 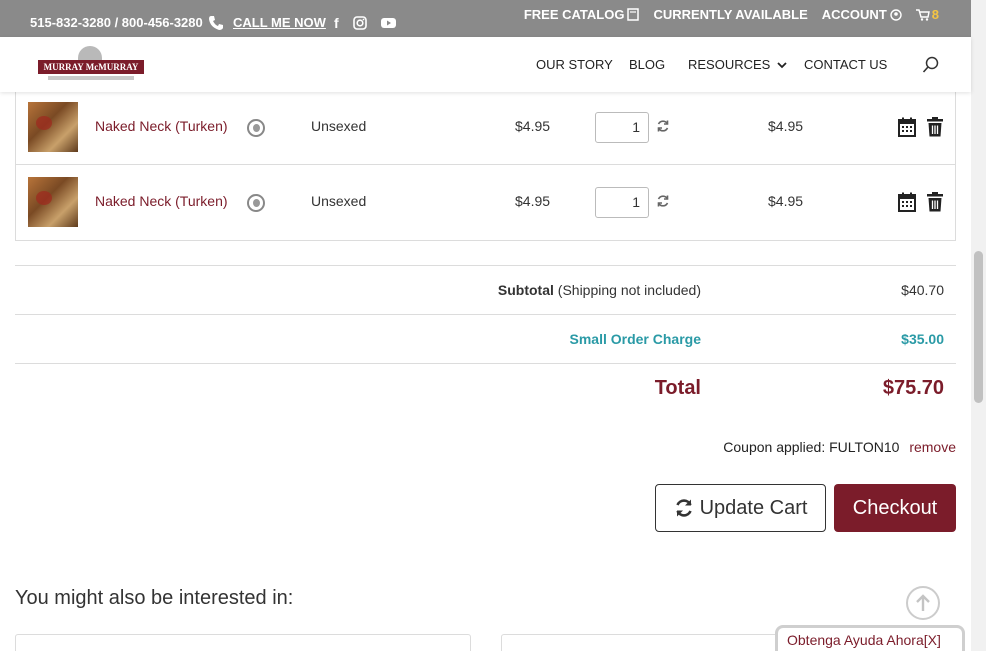 I want to click on checkout-label: Checkout, so click(x=895, y=507).